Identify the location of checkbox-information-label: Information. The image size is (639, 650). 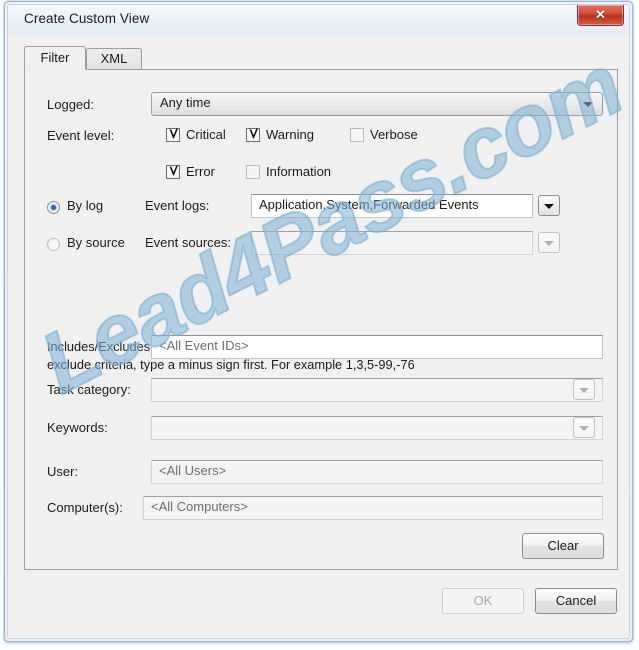
(298, 171).